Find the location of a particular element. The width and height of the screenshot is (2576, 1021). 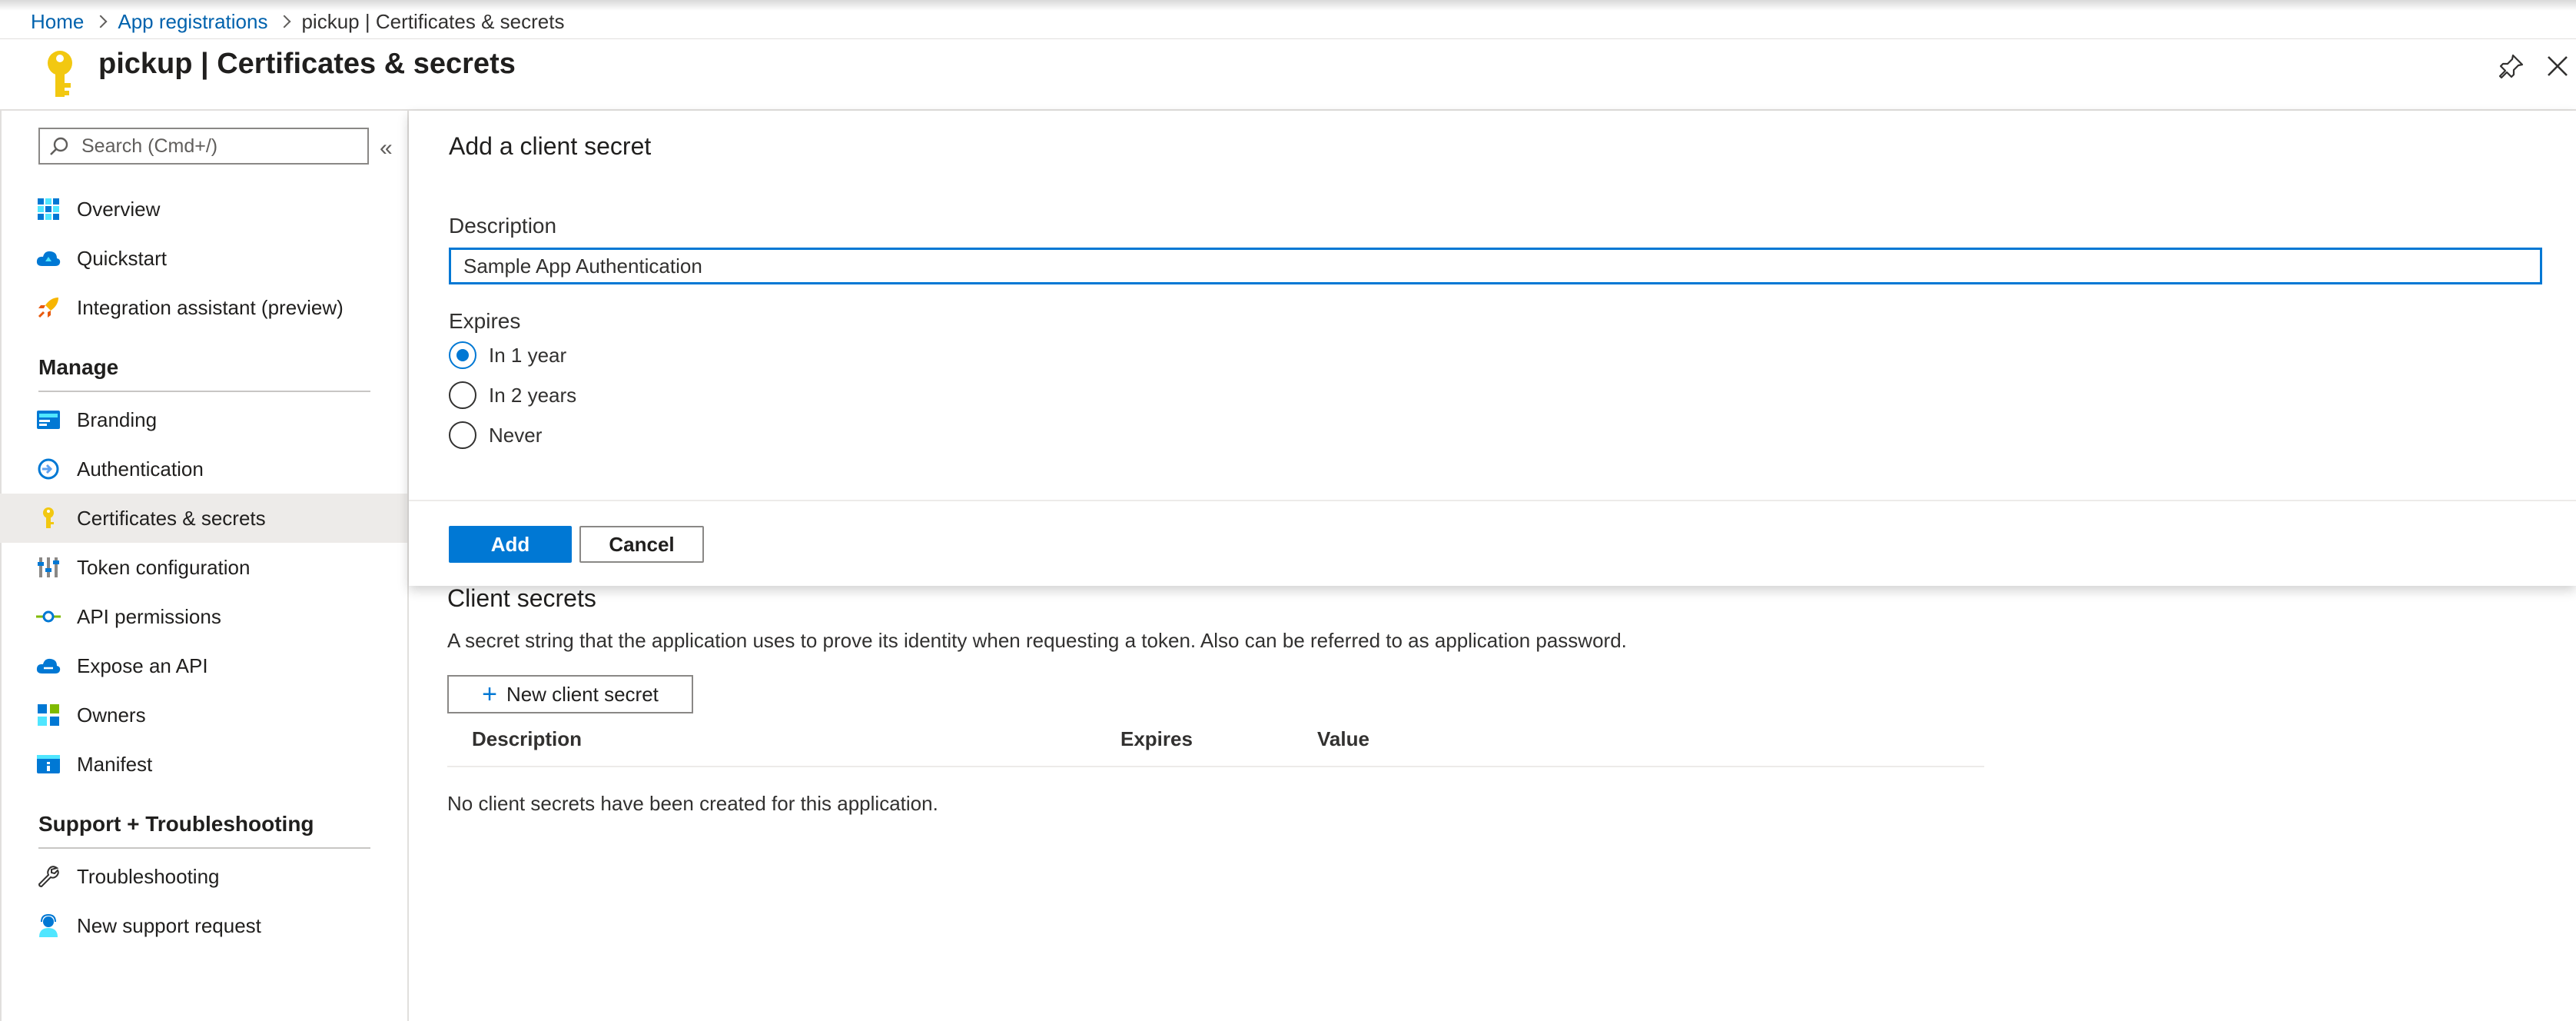

new-client-secret-button: + New client secret is located at coordinates (570, 694).